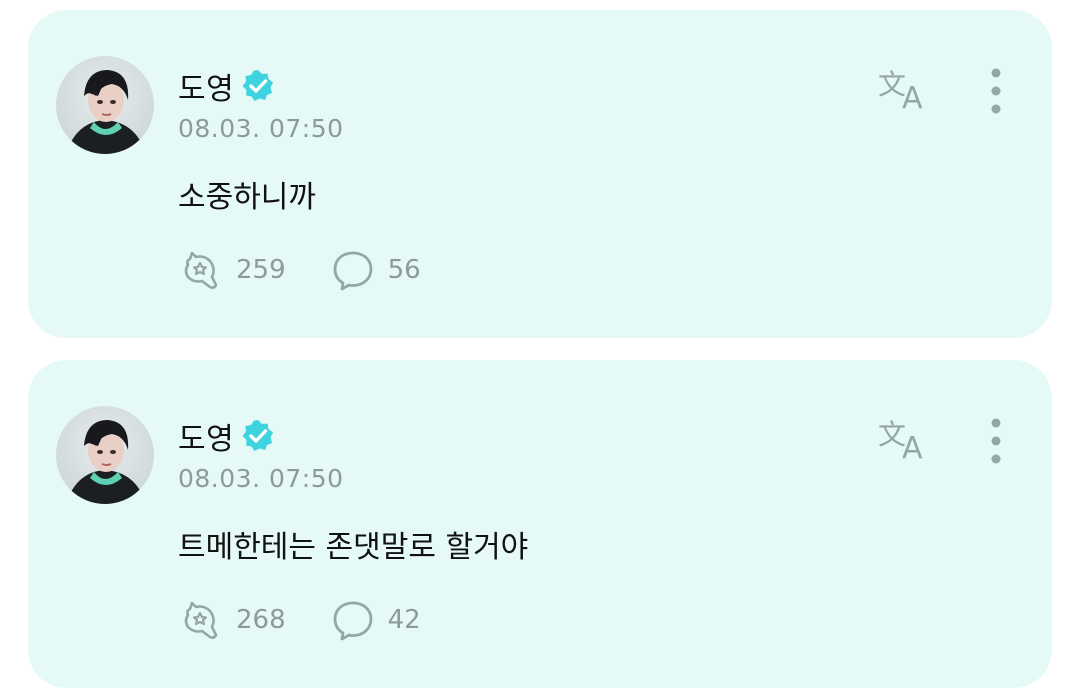 The height and width of the screenshot is (699, 1080). I want to click on post-text: 트메한테는 존댓말로 할거야, so click(353, 547).